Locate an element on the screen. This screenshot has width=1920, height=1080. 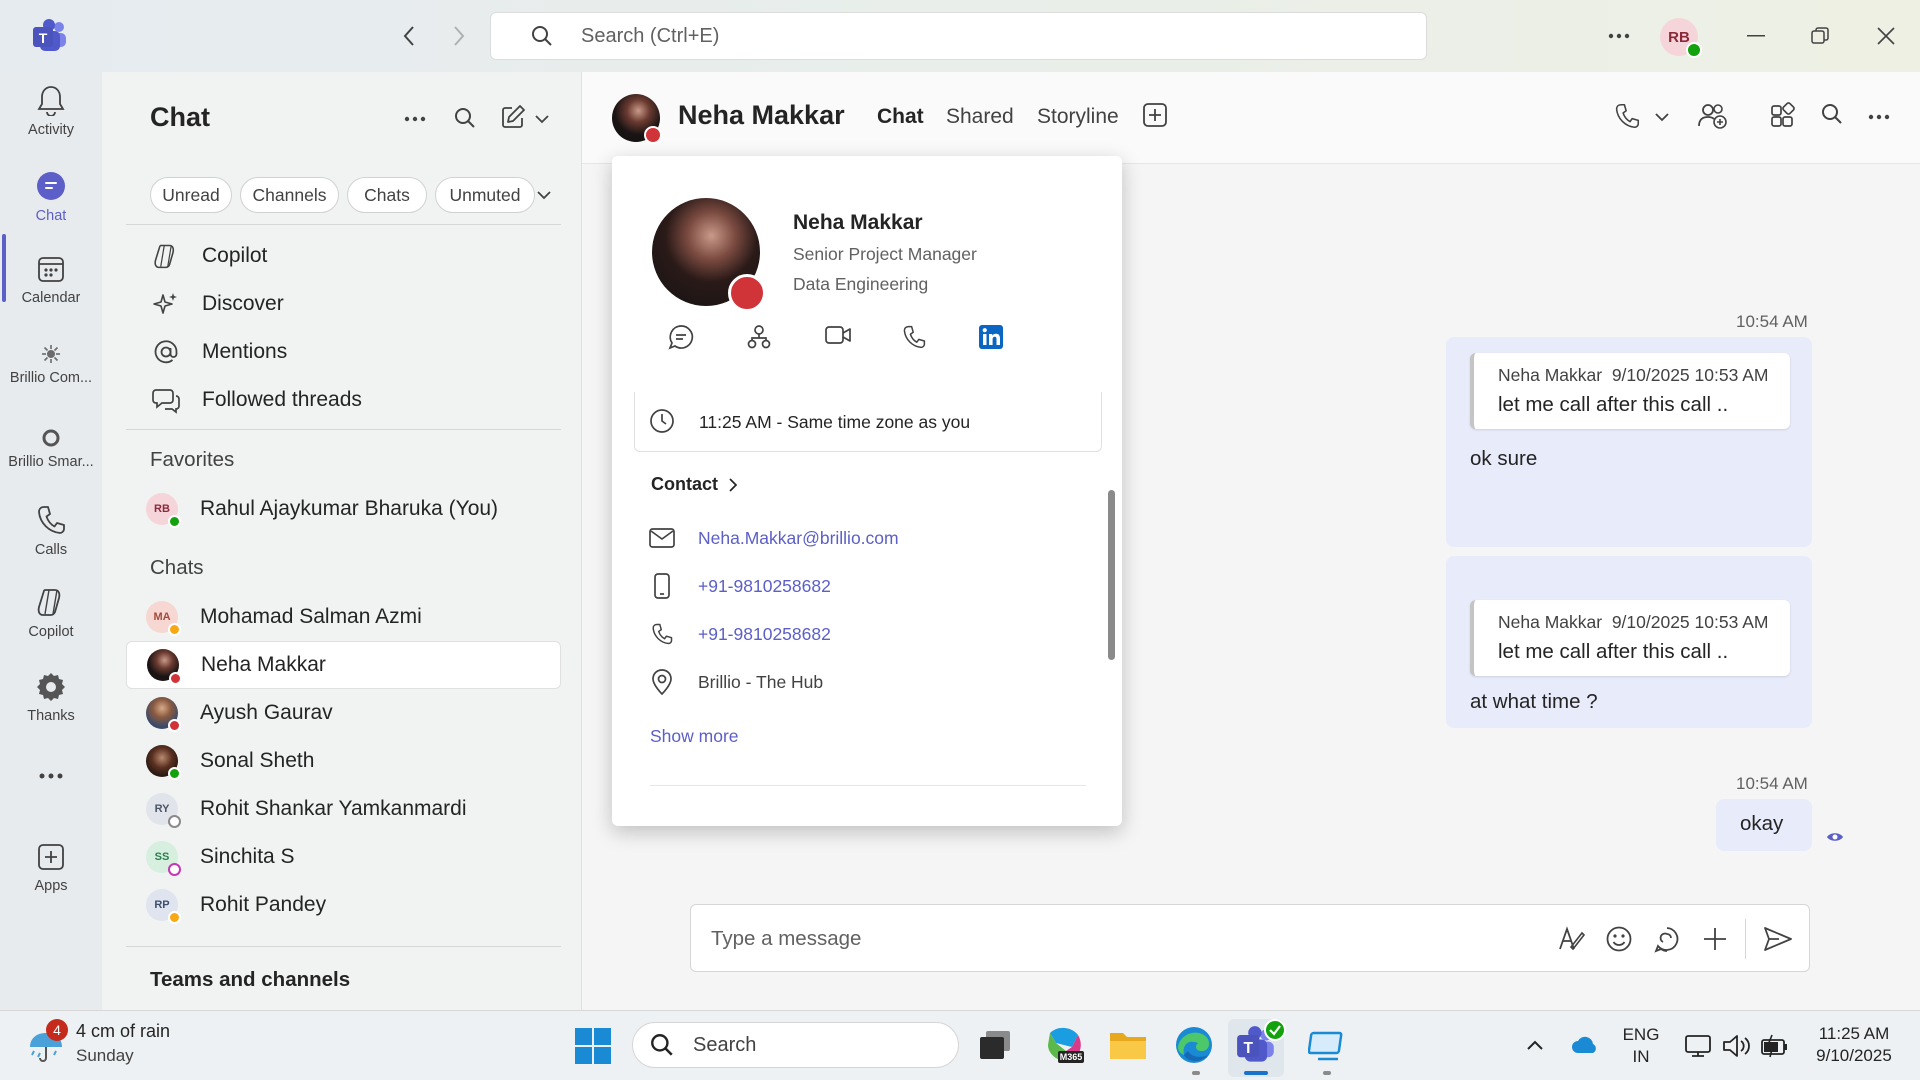
rail-item-copilot: Copilot is located at coordinates (51, 613).